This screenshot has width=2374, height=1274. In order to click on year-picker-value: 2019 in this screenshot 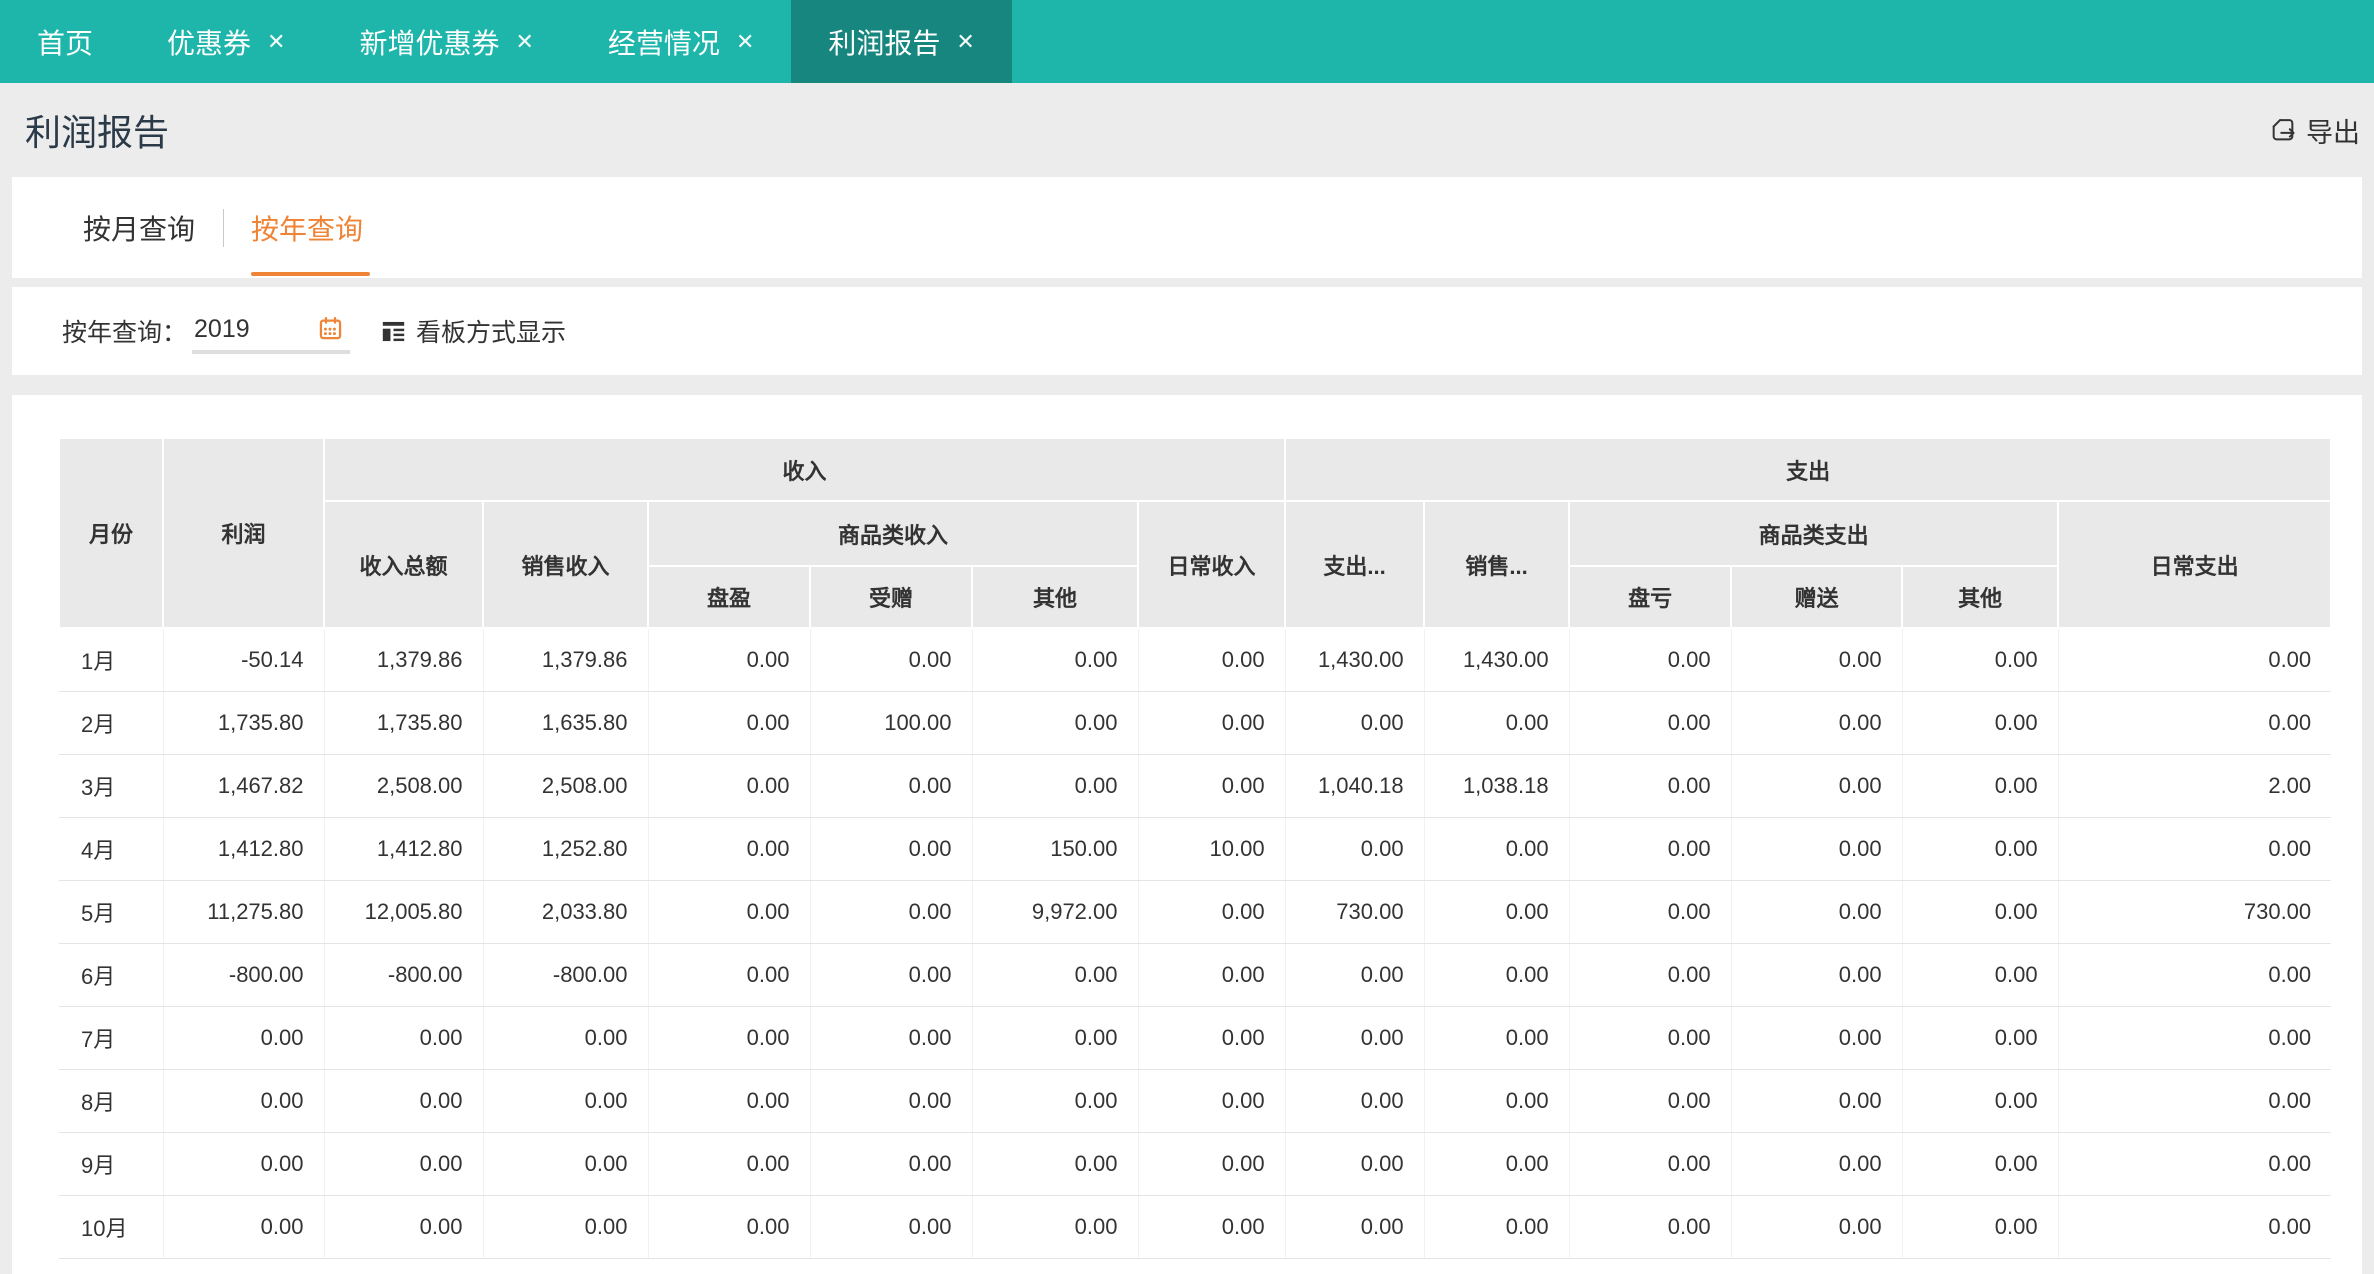, I will do `click(222, 328)`.